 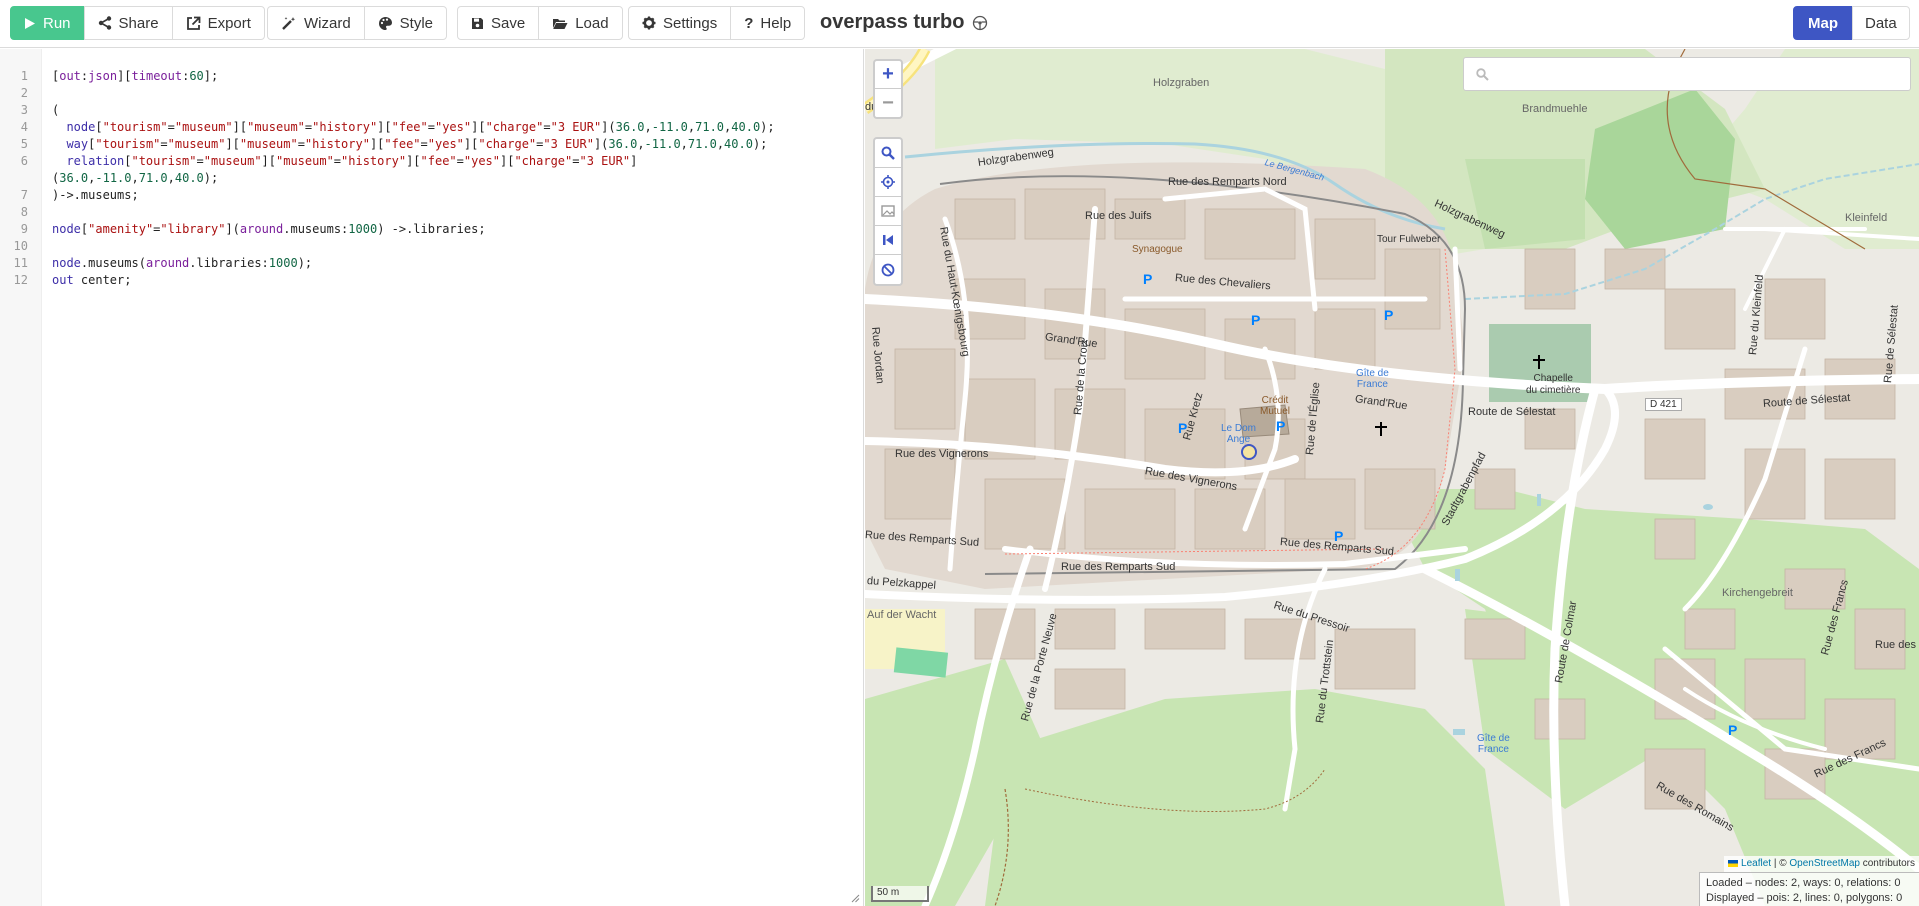 What do you see at coordinates (1757, 593) in the screenshot?
I see `place-label-kirchengebreit: Kirchengebreit` at bounding box center [1757, 593].